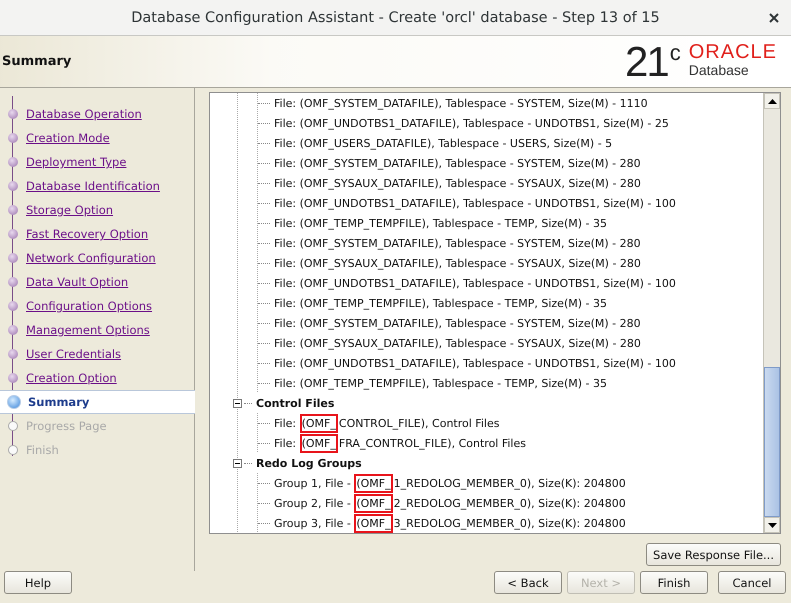 This screenshot has height=603, width=791. I want to click on step-item: Deployment Type, so click(97, 162).